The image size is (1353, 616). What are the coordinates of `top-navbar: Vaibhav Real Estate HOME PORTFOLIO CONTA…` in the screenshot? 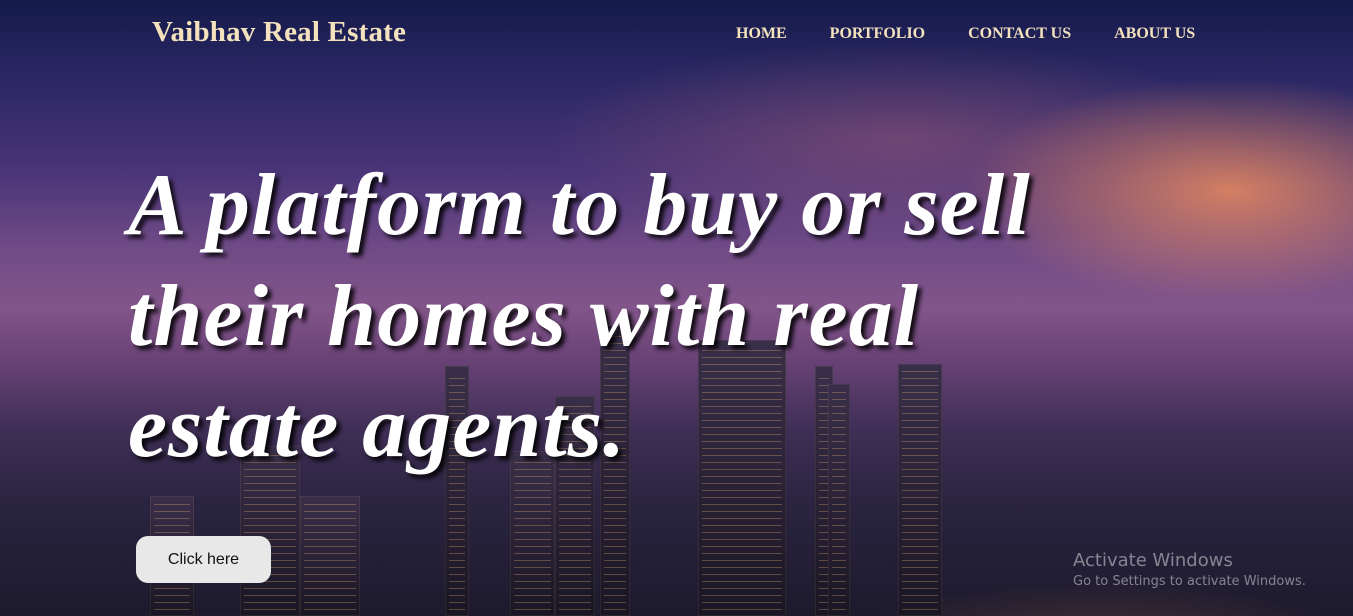 It's located at (676, 35).